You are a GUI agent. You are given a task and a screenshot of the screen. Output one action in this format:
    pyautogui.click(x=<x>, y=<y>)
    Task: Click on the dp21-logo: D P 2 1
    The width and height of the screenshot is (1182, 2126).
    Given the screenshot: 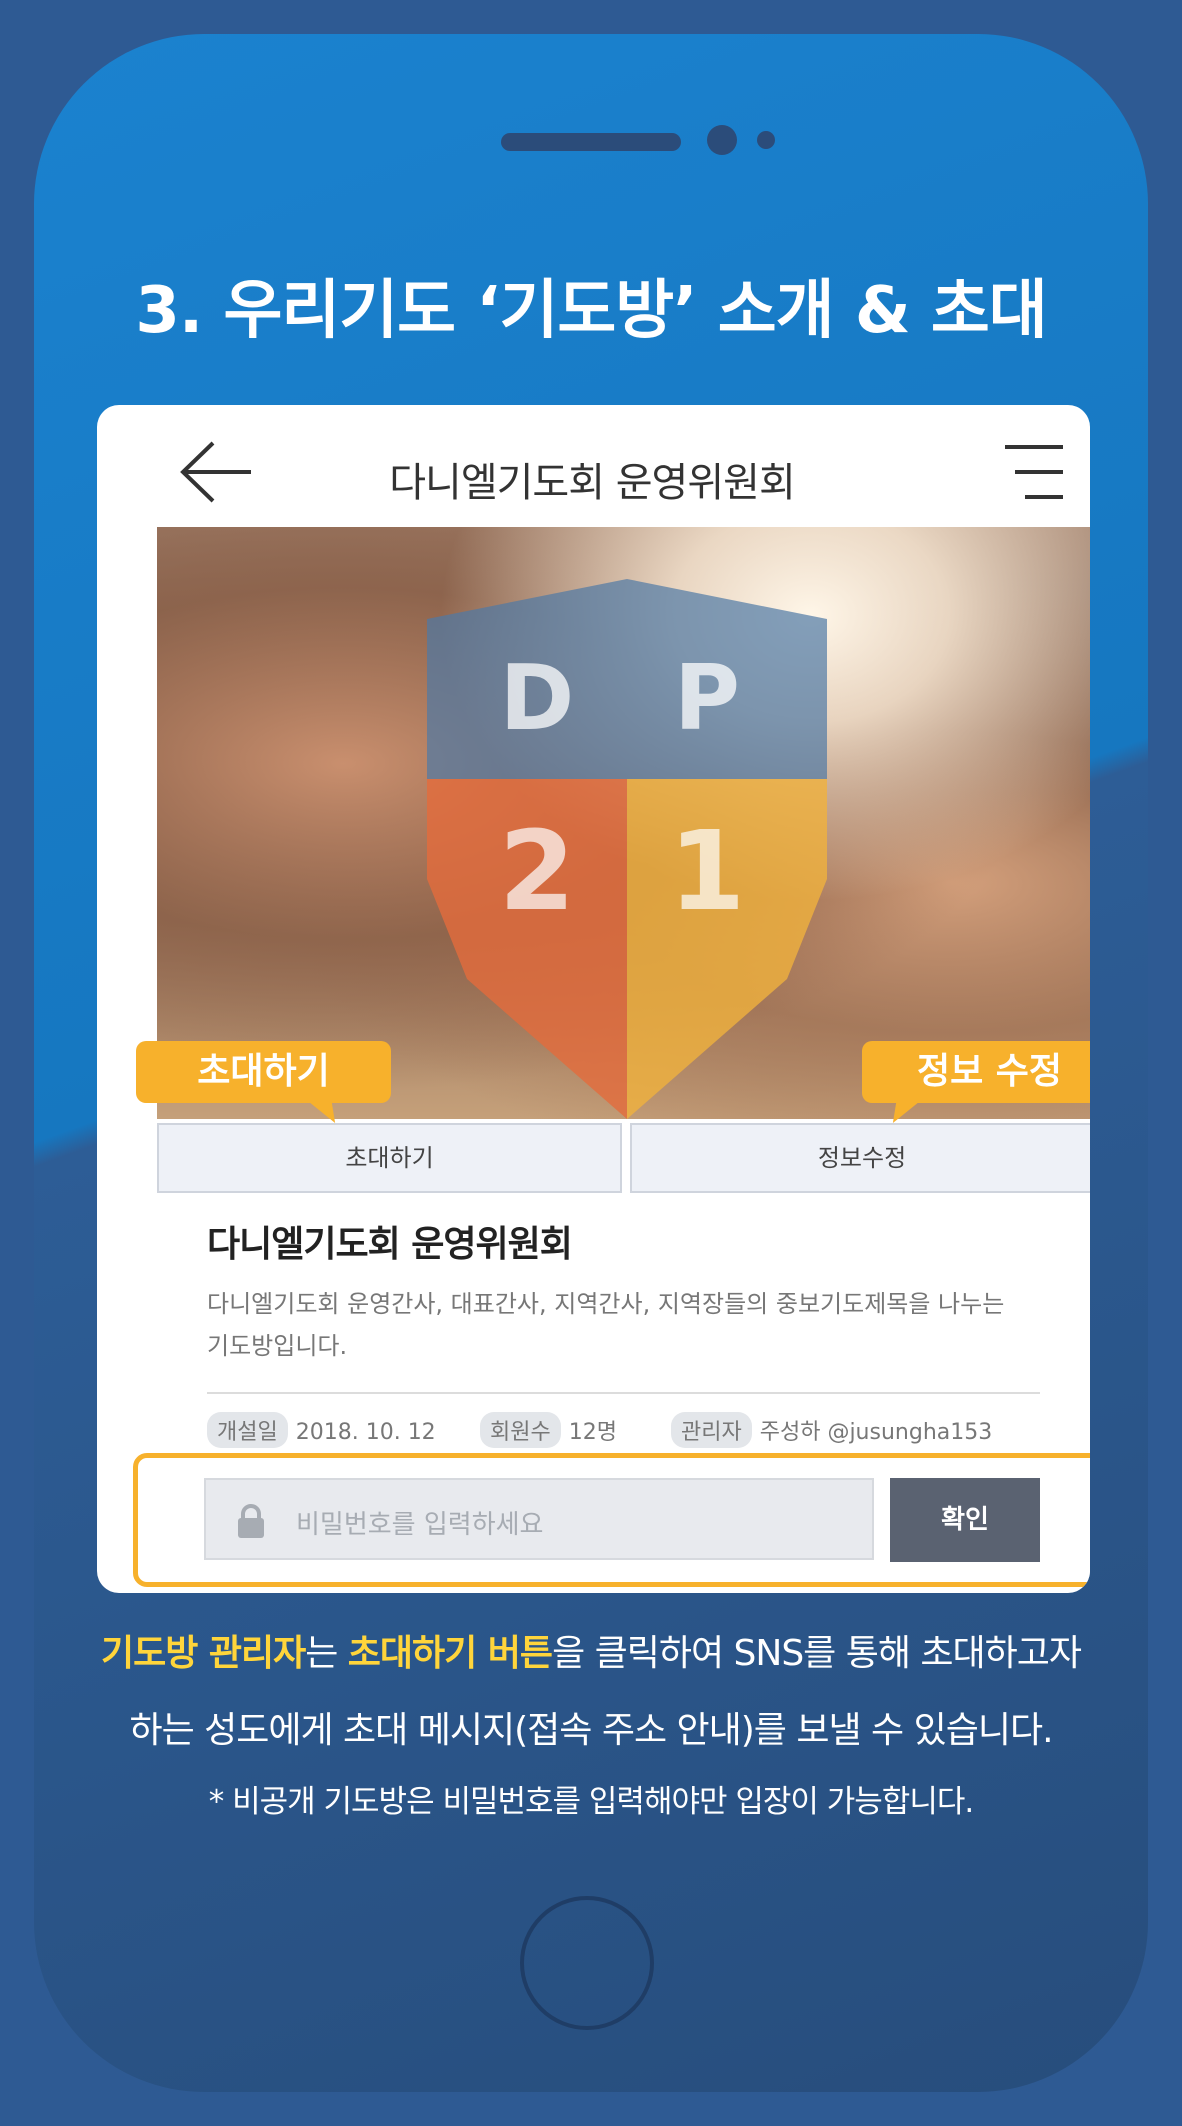 What is the action you would take?
    pyautogui.click(x=627, y=849)
    